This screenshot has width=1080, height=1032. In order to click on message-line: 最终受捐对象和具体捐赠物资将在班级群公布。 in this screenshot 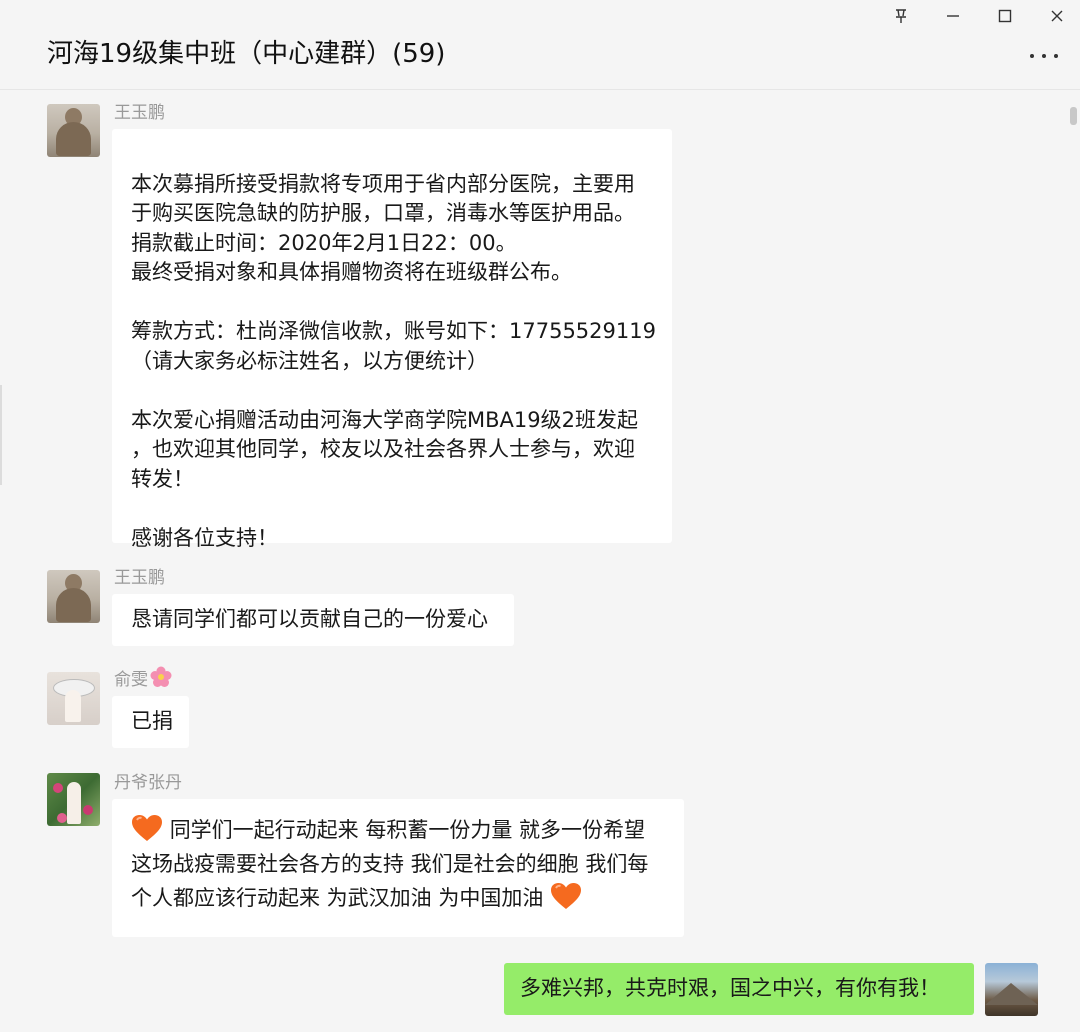, I will do `click(351, 272)`.